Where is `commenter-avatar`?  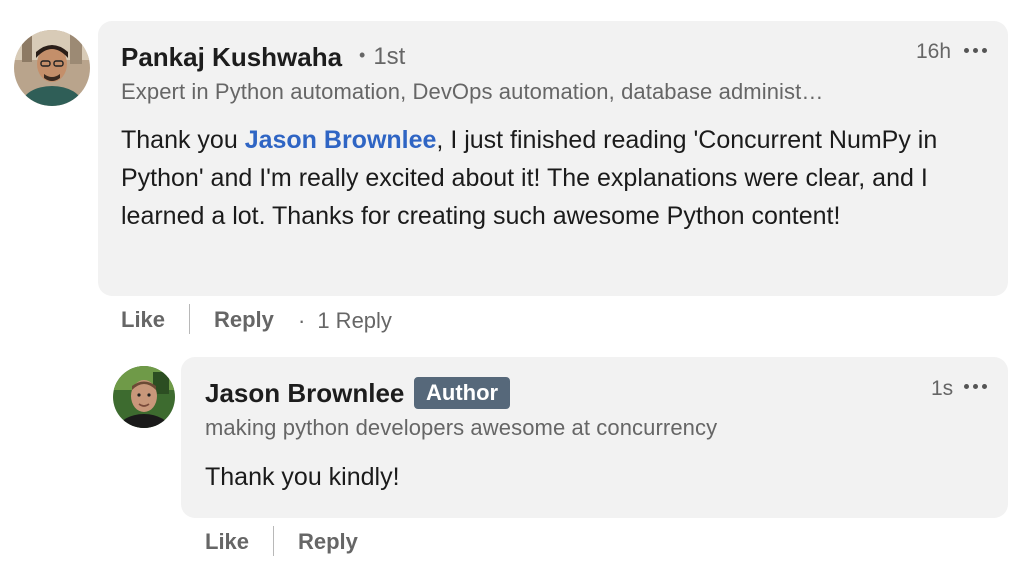 commenter-avatar is located at coordinates (52, 68).